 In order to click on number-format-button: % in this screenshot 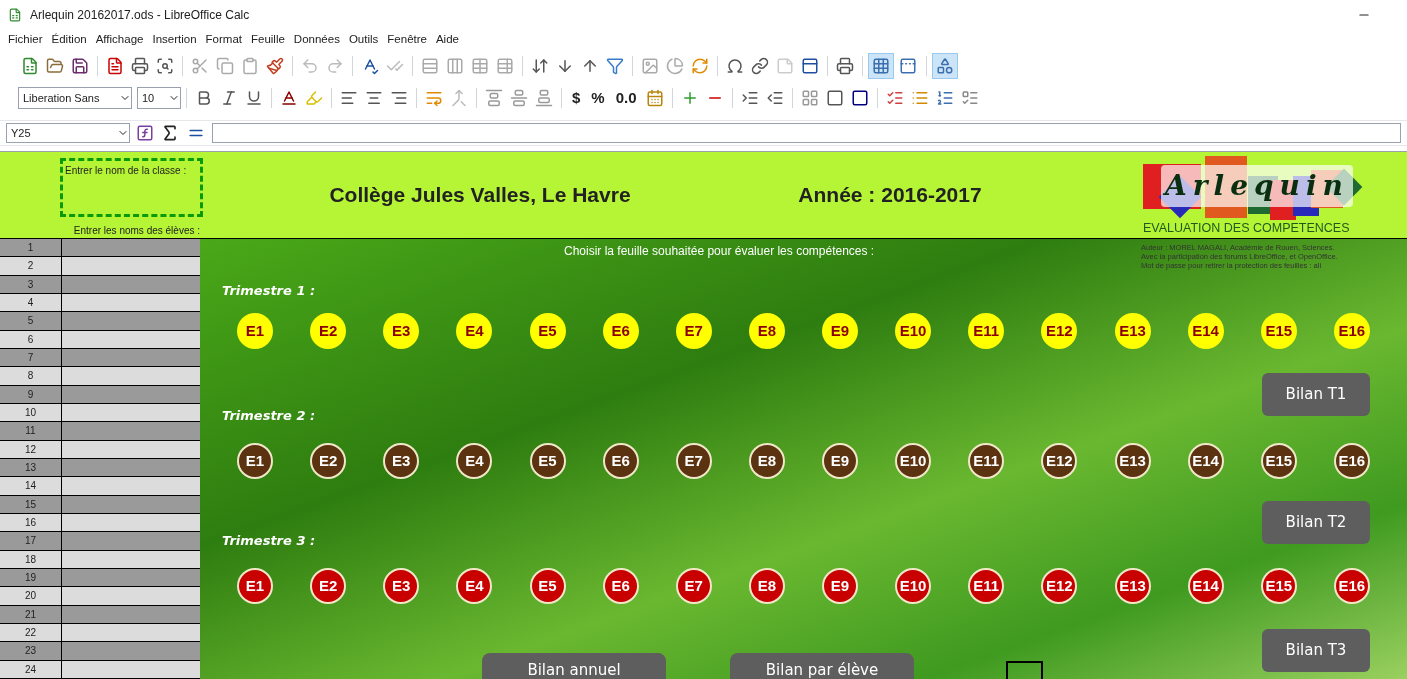, I will do `click(598, 98)`.